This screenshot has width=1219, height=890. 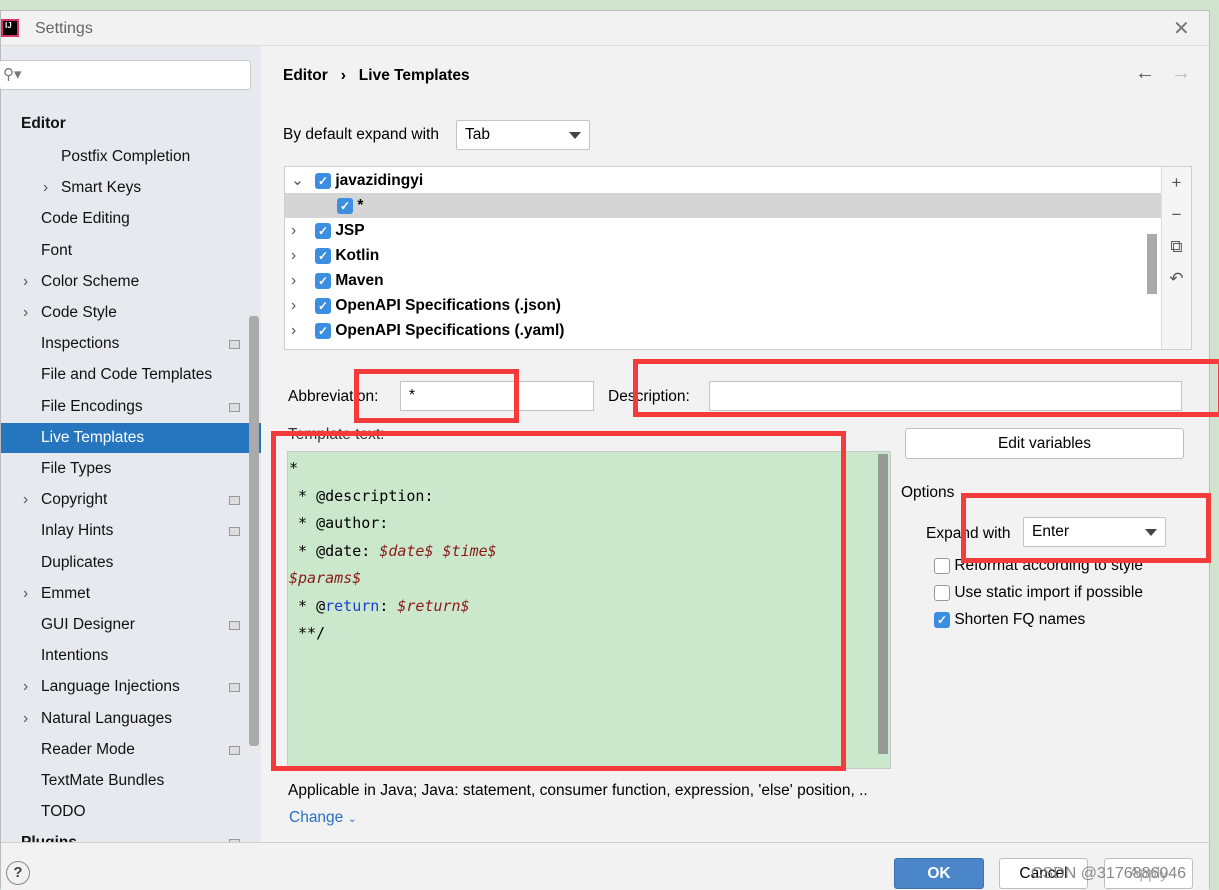 What do you see at coordinates (131, 594) in the screenshot?
I see `sidebar-item: › Emmet` at bounding box center [131, 594].